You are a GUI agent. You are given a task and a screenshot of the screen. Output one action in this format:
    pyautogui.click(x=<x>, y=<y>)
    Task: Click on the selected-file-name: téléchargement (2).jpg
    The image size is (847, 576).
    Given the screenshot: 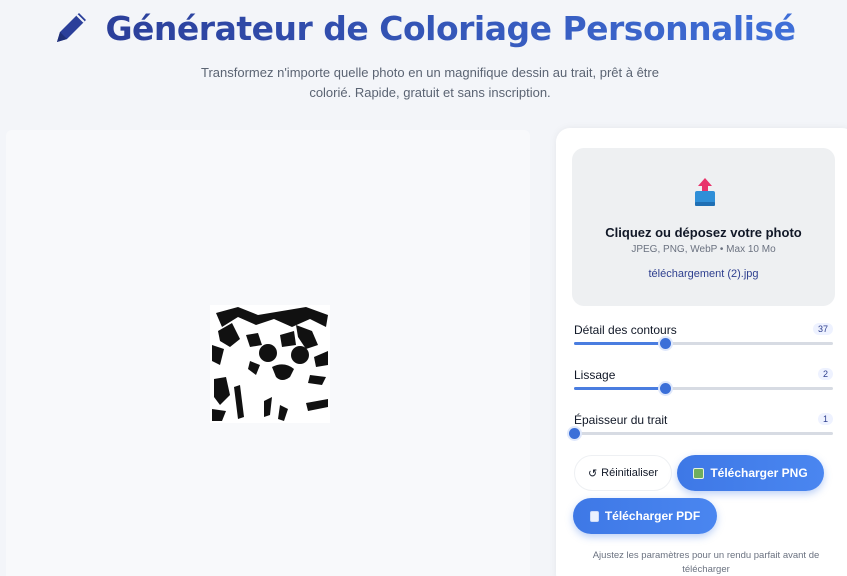 What is the action you would take?
    pyautogui.click(x=703, y=274)
    